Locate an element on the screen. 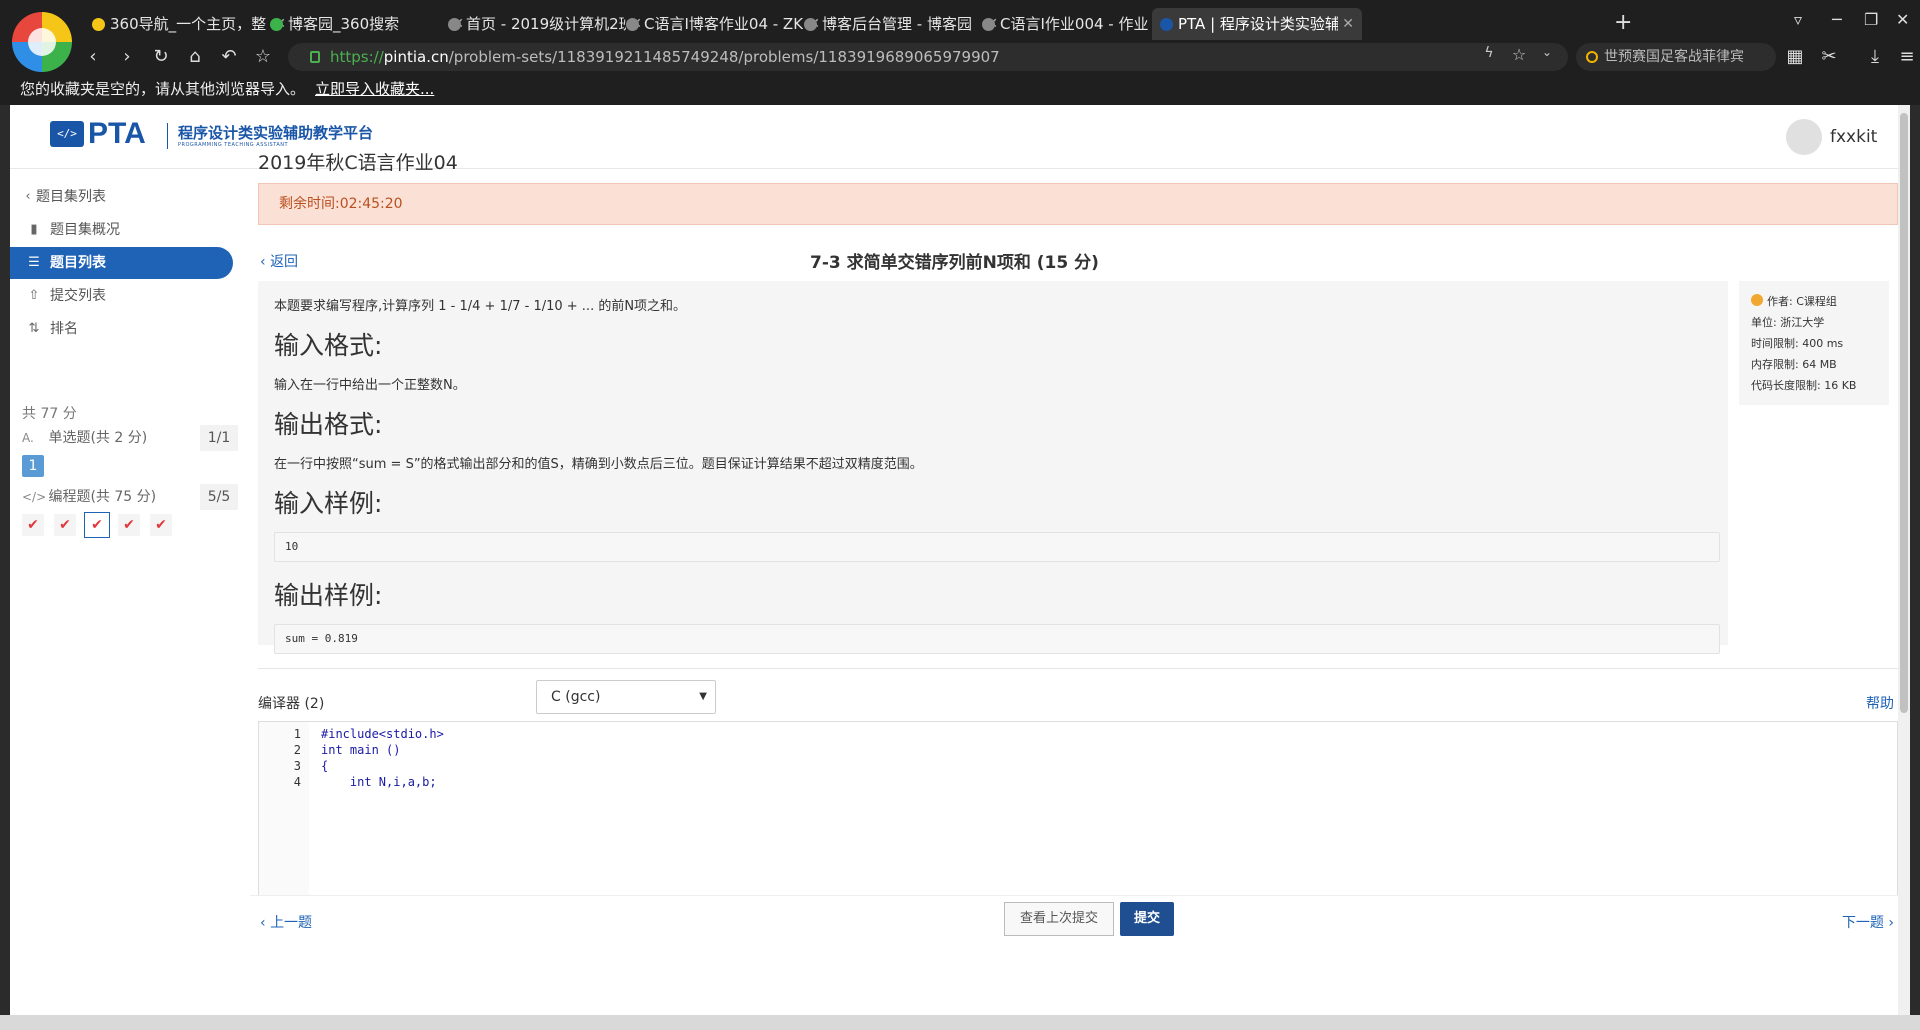  group-count: 5/5 is located at coordinates (219, 497).